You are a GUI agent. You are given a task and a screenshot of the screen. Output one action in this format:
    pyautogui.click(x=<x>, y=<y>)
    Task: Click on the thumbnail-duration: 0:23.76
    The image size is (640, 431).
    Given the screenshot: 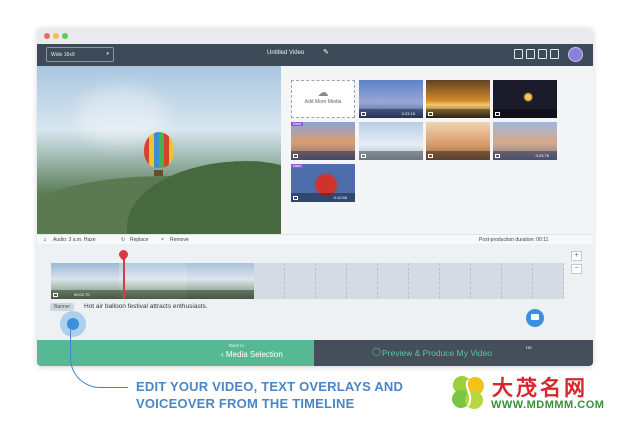 What is the action you would take?
    pyautogui.click(x=542, y=155)
    